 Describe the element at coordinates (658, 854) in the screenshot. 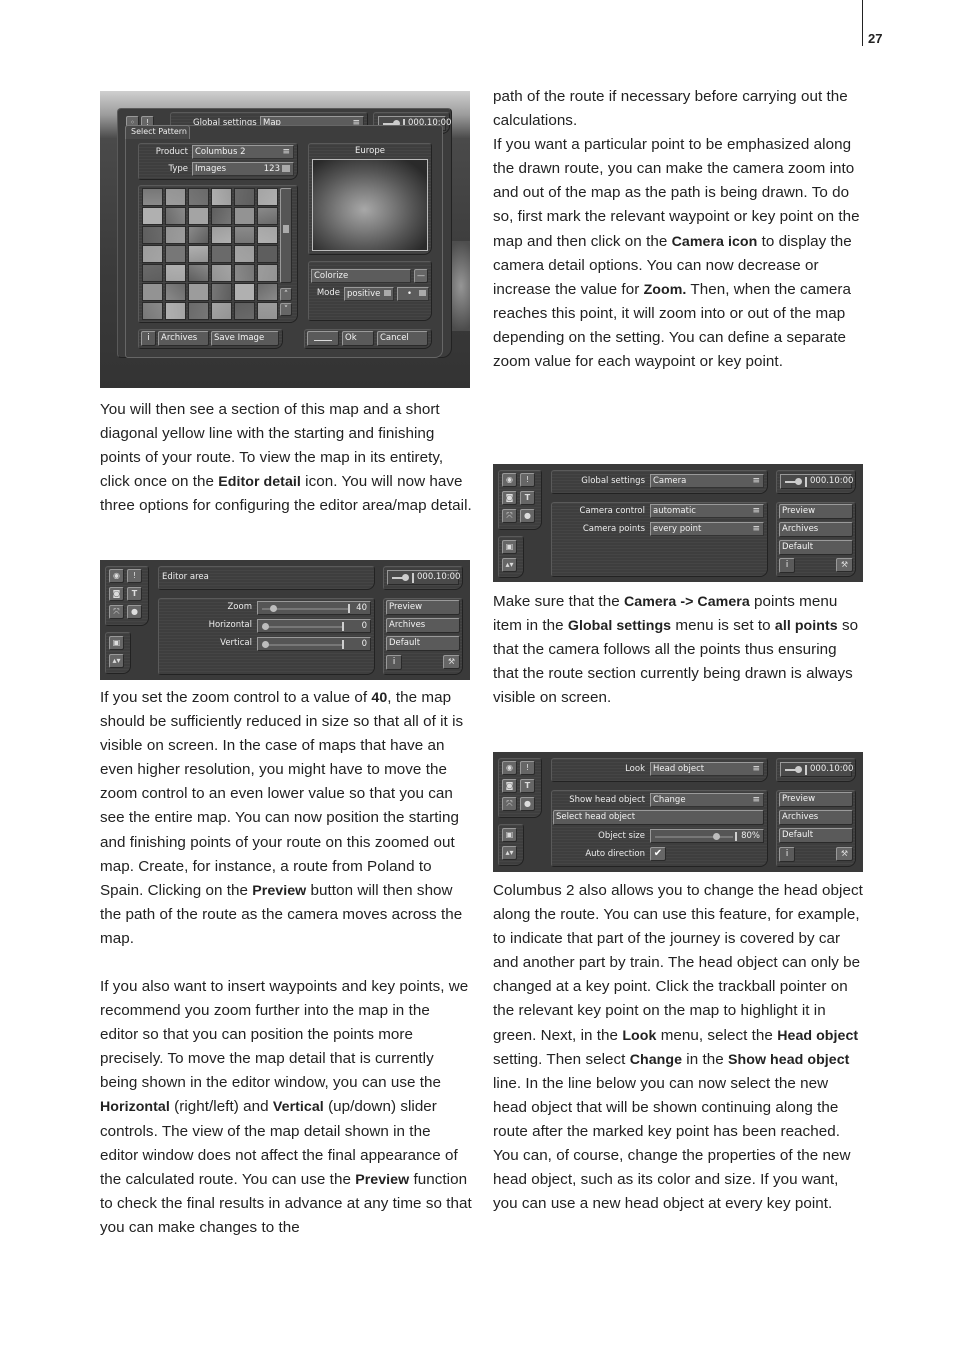

I see `auto-direction-checkbox: ✔` at that location.